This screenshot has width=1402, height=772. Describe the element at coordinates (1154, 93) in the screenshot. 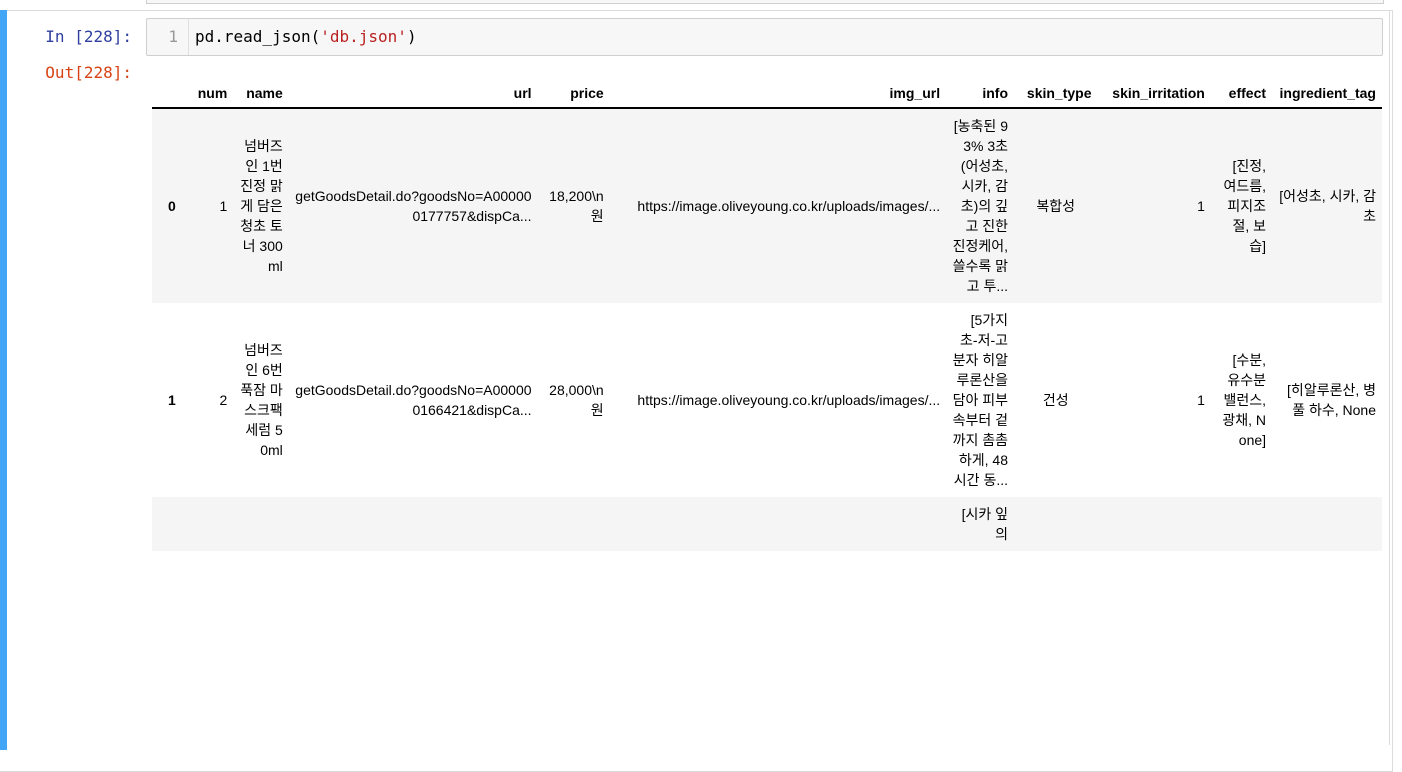

I see `col-header-skin-irritation: skin_irritation` at that location.